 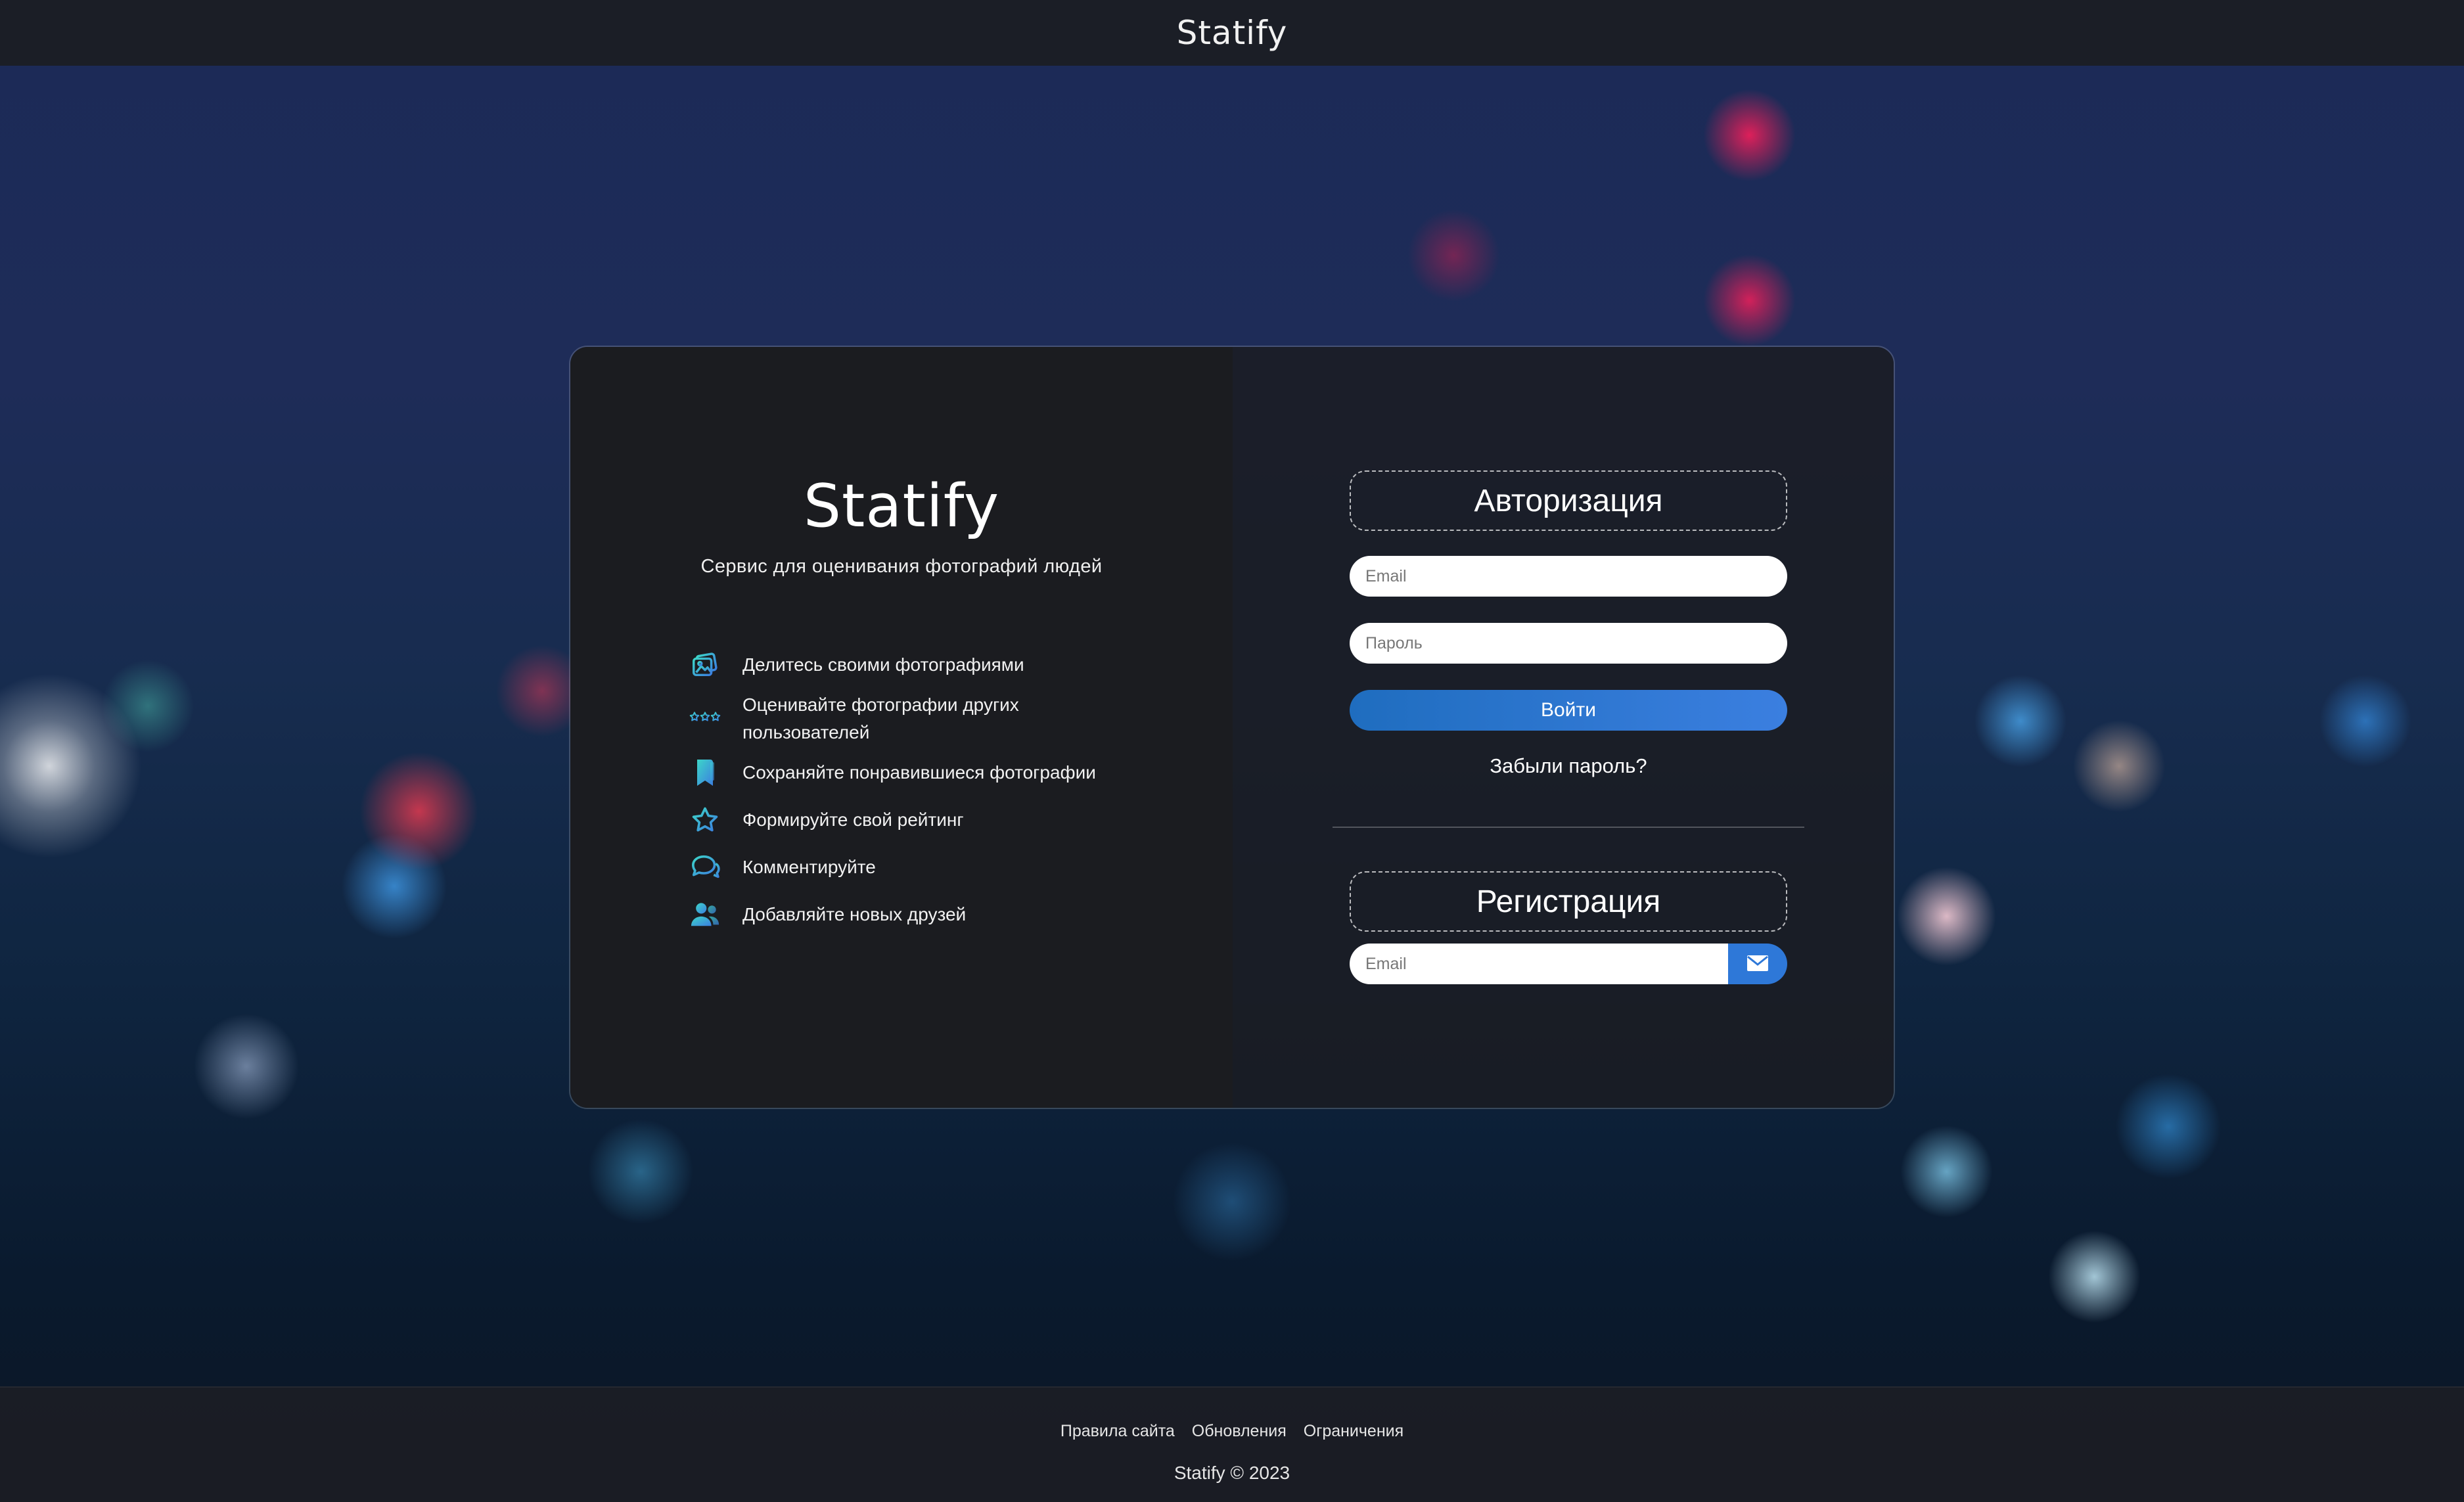 I want to click on footer-links: Правила сайта Обновления Ограничения, so click(x=1232, y=1431).